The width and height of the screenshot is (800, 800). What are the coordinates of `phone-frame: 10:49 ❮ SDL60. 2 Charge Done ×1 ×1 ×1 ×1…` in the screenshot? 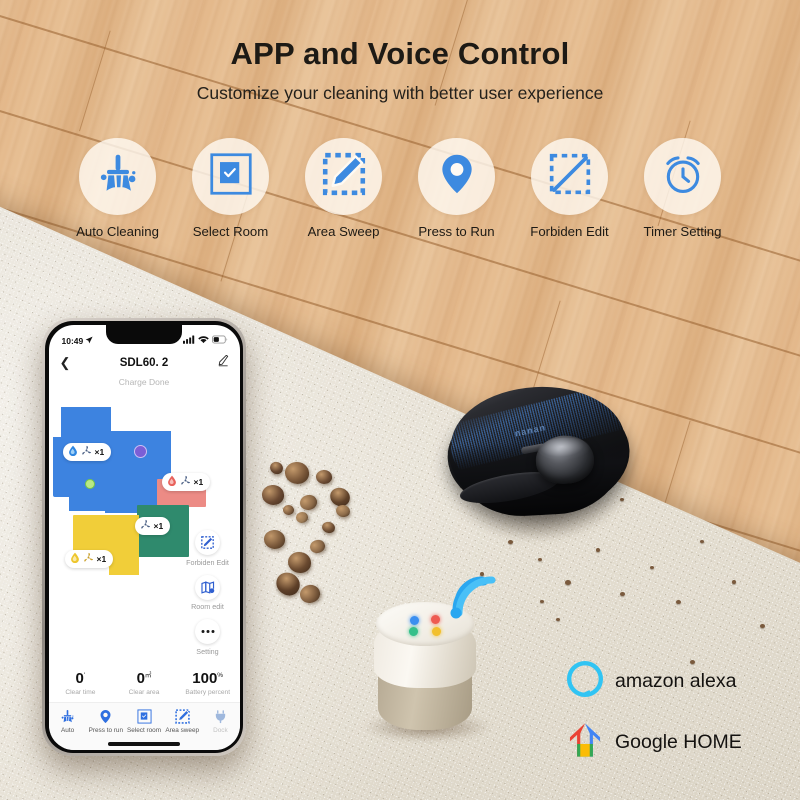 It's located at (144, 537).